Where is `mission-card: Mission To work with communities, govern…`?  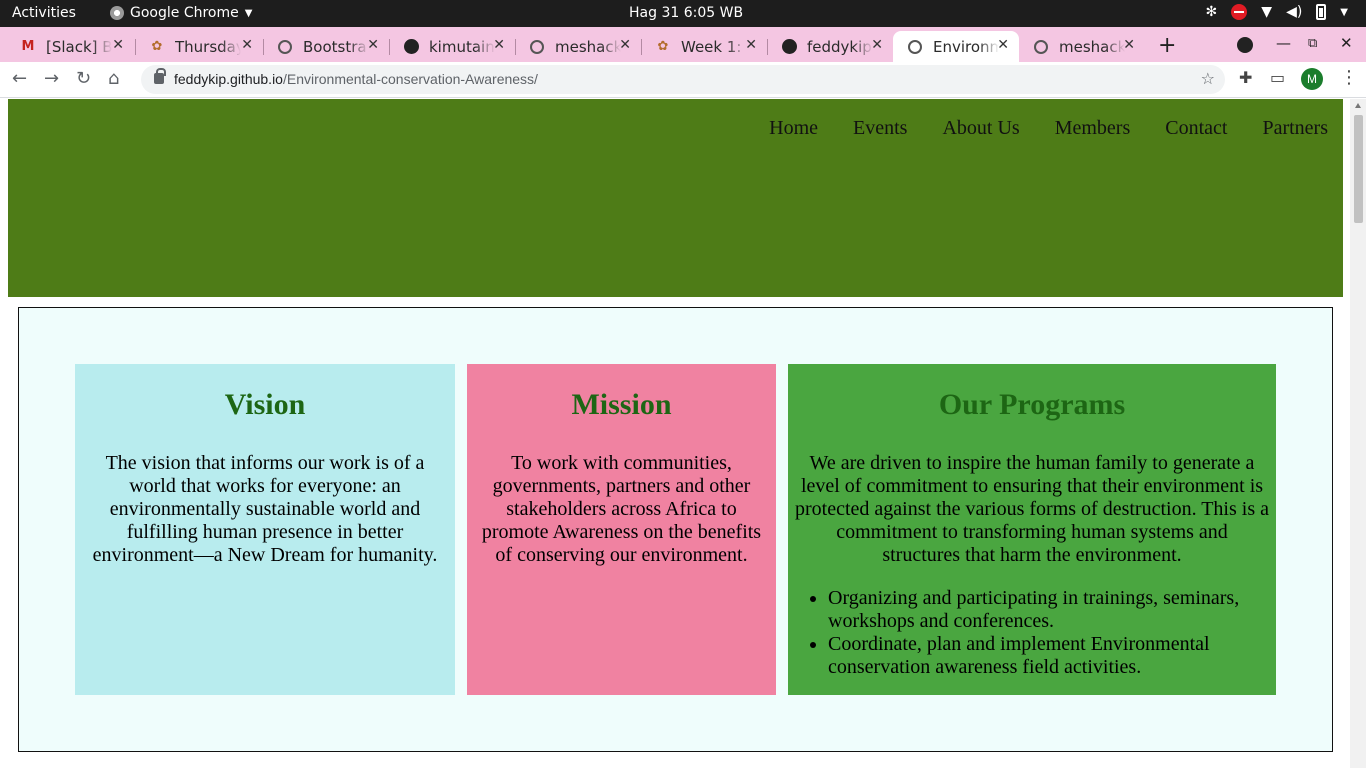 mission-card: Mission To work with communities, govern… is located at coordinates (621, 529).